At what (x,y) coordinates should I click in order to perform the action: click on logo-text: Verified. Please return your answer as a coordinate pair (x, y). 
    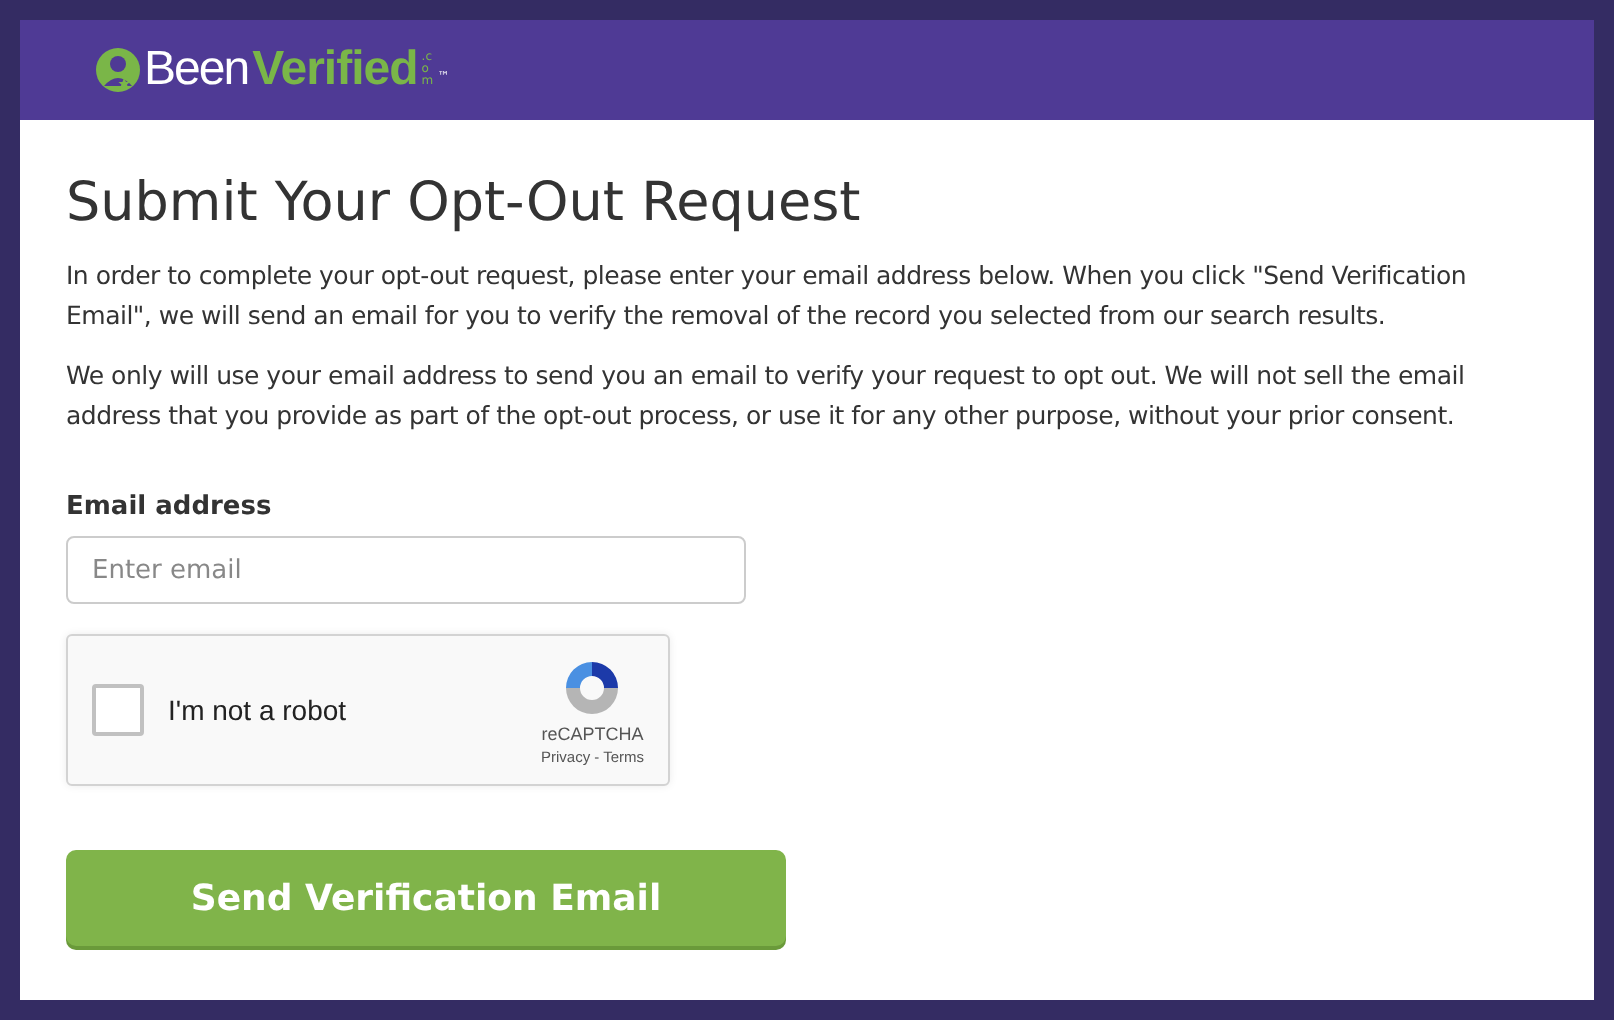
    Looking at the image, I should click on (335, 70).